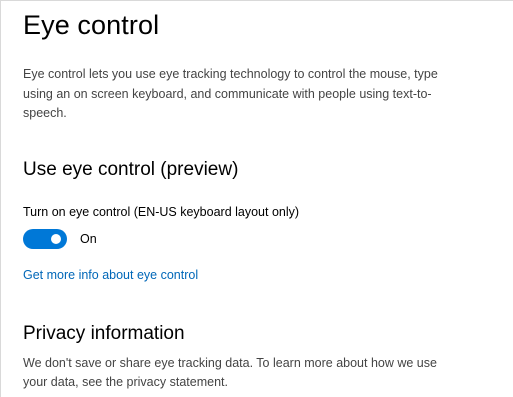 This screenshot has height=397, width=513. I want to click on page-title: Eye control, so click(91, 25).